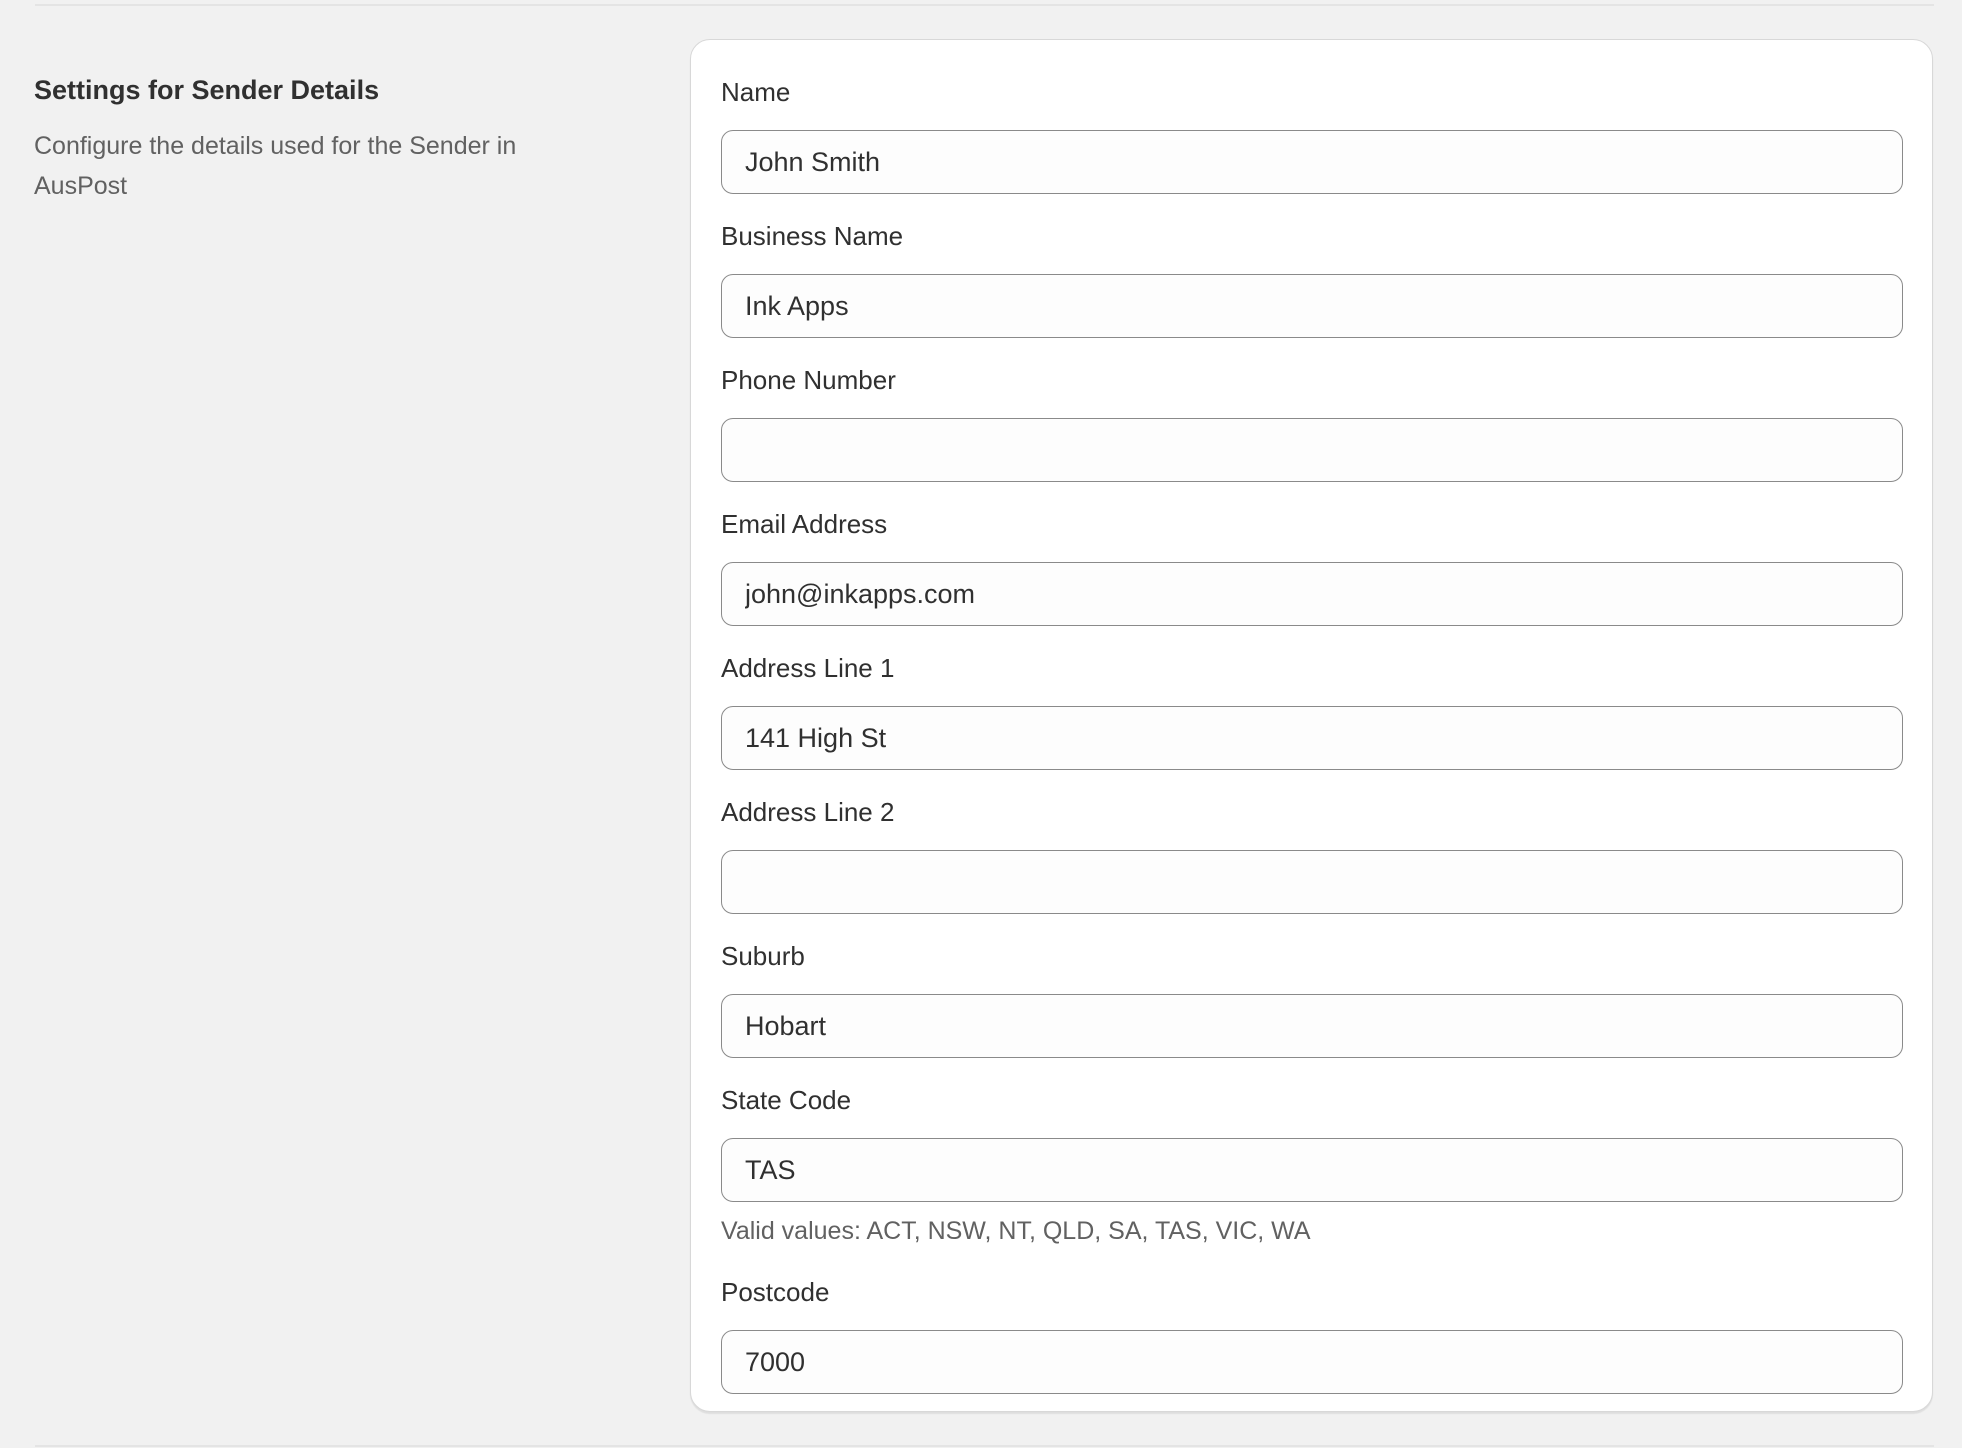 The height and width of the screenshot is (1448, 1962). I want to click on address-line-1-field: Address Line 1, so click(1312, 724).